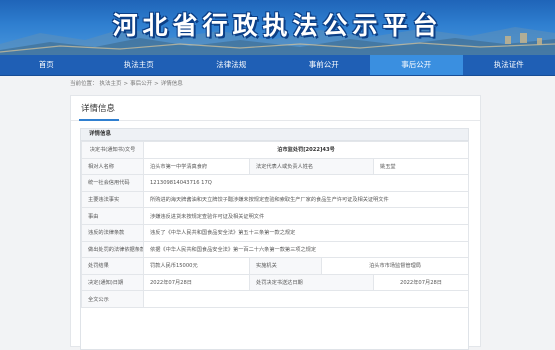  Describe the element at coordinates (113, 183) in the screenshot. I see `field-label: 统一社会信用代码` at that location.